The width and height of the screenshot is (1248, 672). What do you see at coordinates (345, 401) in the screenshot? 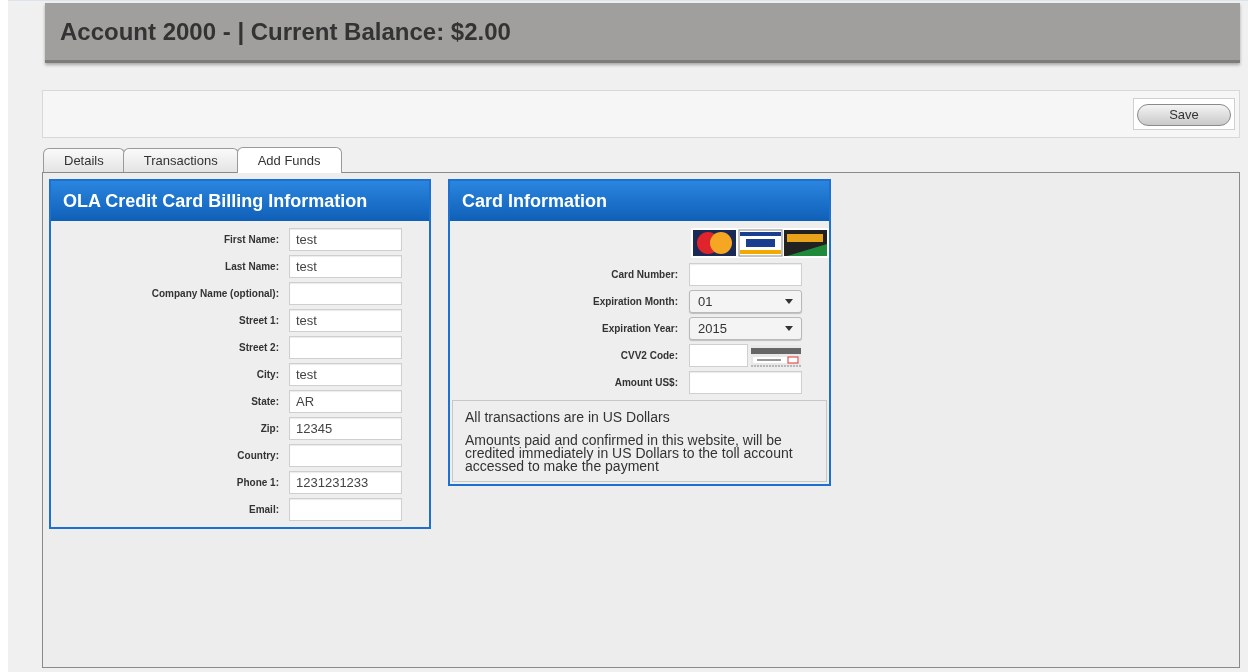
I see `input-field: AR` at bounding box center [345, 401].